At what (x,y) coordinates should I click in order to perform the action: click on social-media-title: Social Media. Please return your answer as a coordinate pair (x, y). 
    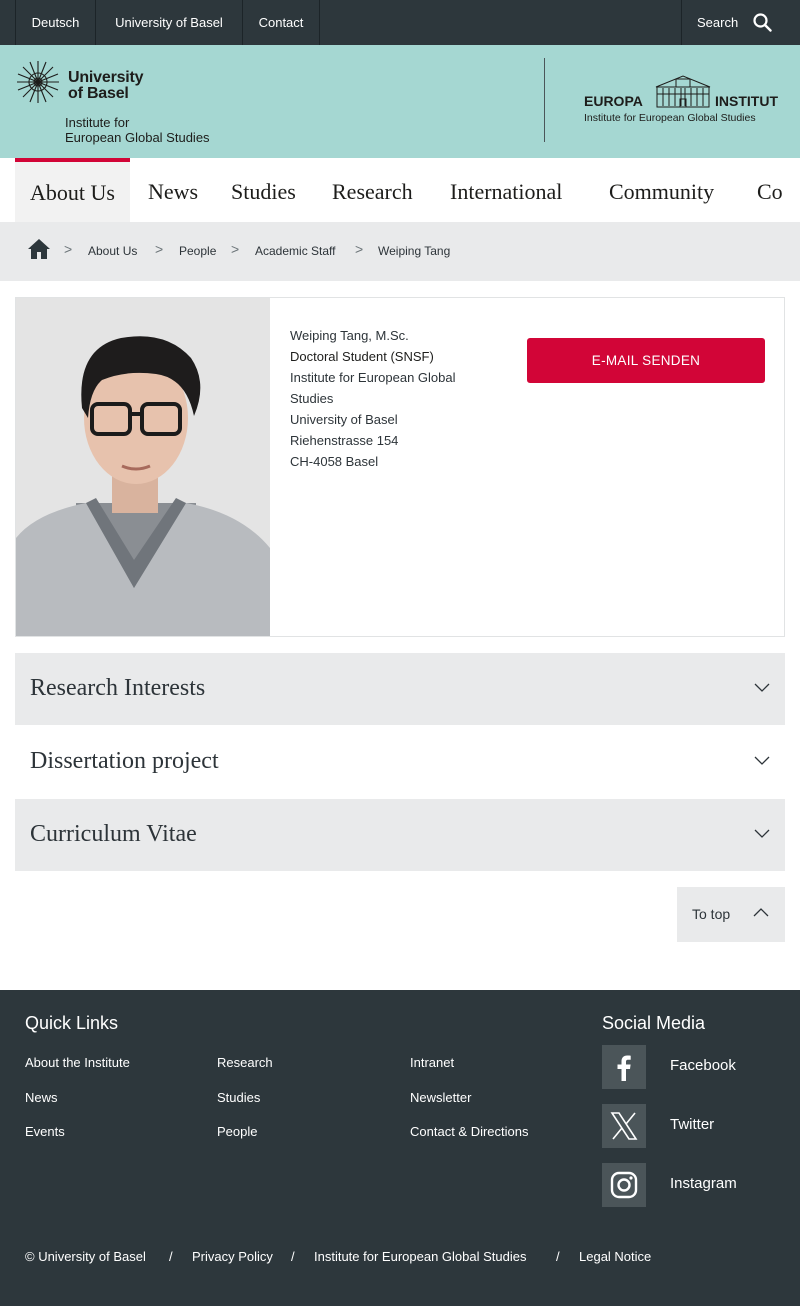
    Looking at the image, I should click on (654, 1023).